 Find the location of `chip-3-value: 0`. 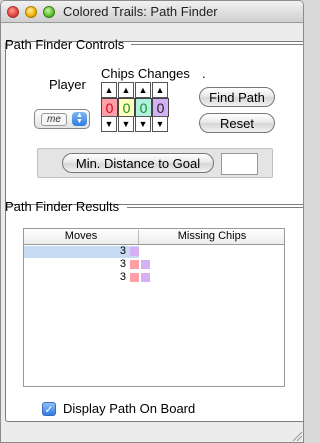

chip-3-value: 0 is located at coordinates (143, 107).